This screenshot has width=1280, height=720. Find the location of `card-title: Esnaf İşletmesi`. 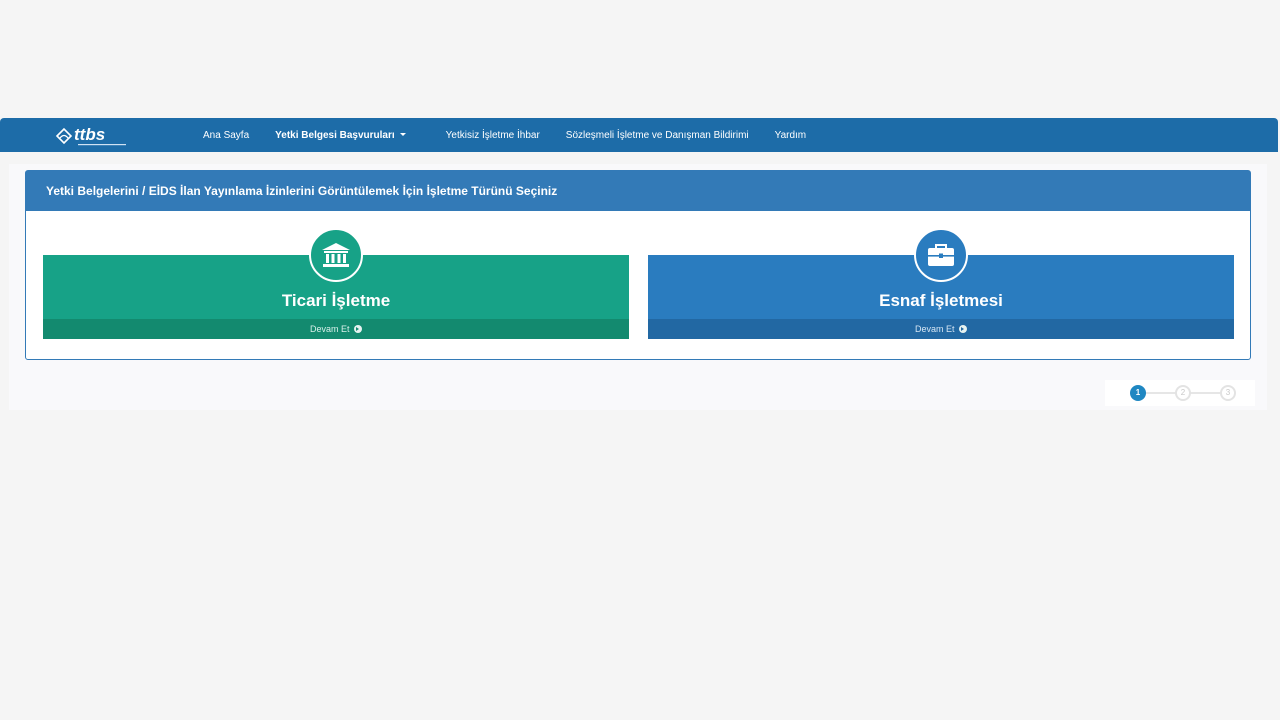

card-title: Esnaf İşletmesi is located at coordinates (941, 300).